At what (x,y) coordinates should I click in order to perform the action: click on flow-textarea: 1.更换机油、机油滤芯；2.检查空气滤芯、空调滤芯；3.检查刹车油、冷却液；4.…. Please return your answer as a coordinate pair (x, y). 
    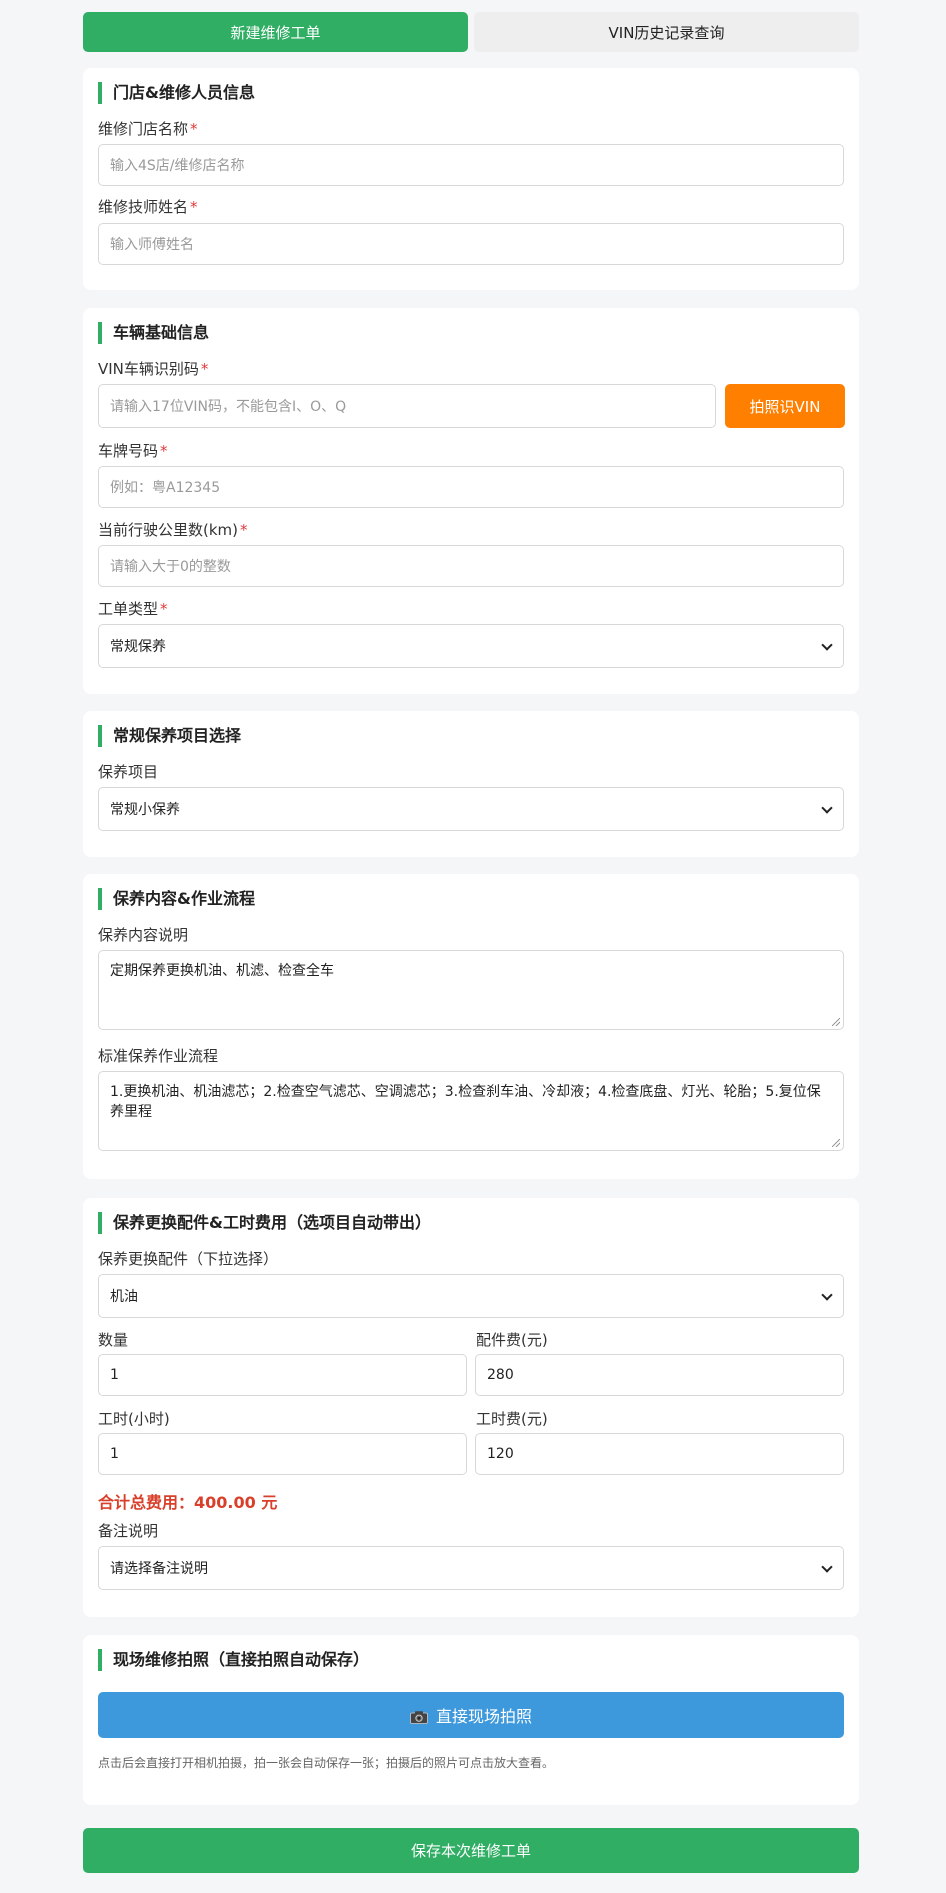
    Looking at the image, I should click on (471, 1111).